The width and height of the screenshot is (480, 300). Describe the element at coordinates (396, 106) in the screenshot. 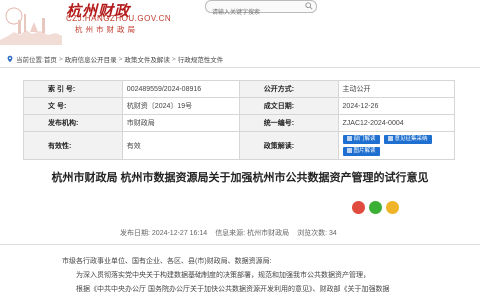

I see `meta-value: 2024-12-26` at that location.